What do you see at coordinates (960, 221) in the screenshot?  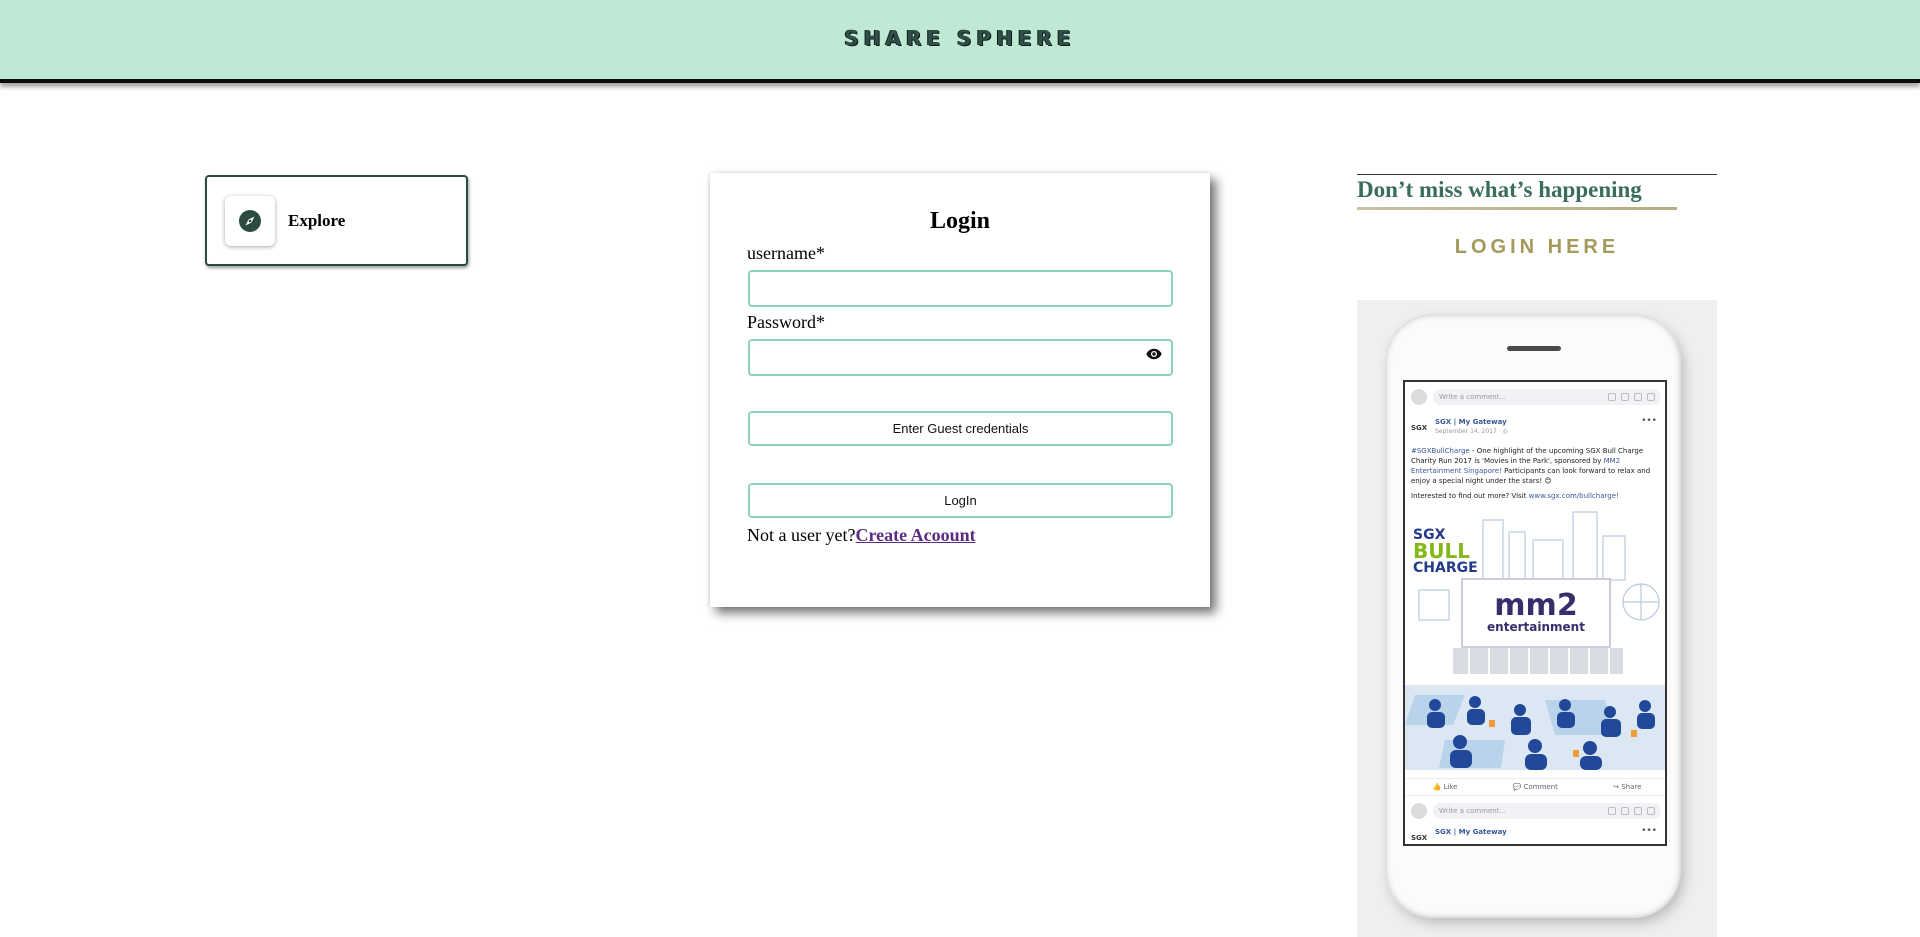 I see `login-title: Login` at bounding box center [960, 221].